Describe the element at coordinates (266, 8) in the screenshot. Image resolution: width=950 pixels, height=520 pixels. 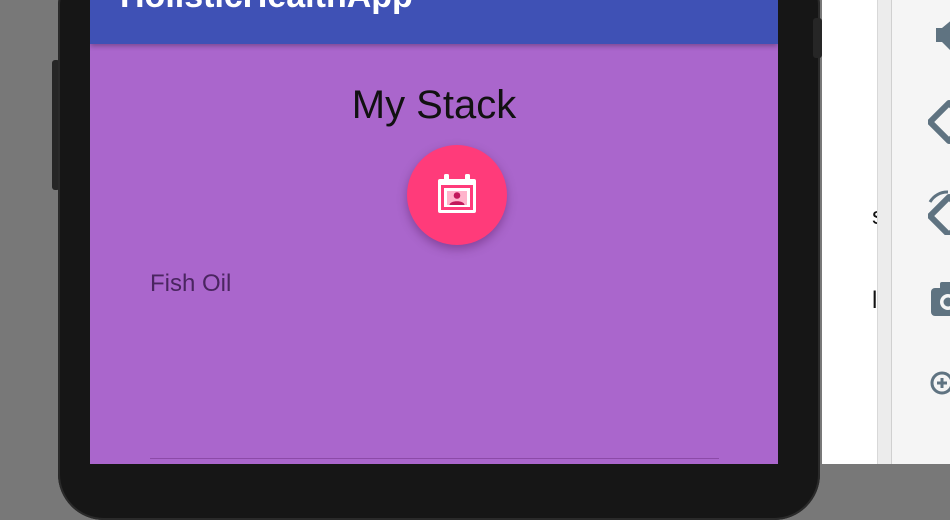
I see `app-title: HolisticHealthApp` at that location.